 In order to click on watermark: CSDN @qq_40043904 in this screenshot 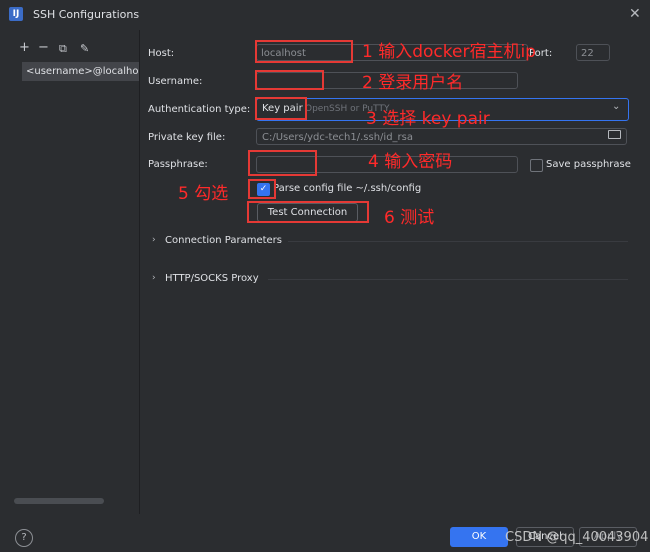, I will do `click(577, 537)`.